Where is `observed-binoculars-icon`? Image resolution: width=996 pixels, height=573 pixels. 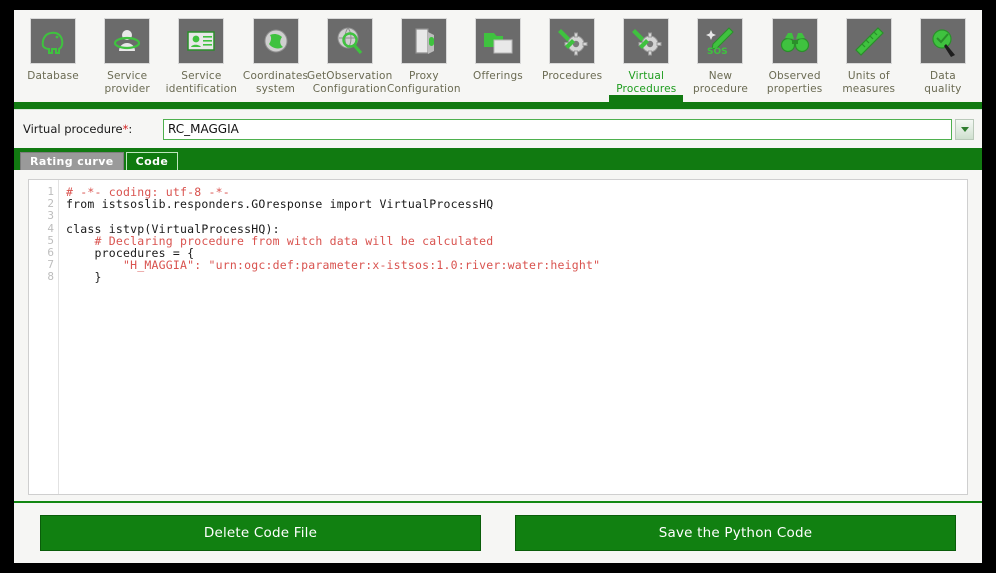 observed-binoculars-icon is located at coordinates (794, 41).